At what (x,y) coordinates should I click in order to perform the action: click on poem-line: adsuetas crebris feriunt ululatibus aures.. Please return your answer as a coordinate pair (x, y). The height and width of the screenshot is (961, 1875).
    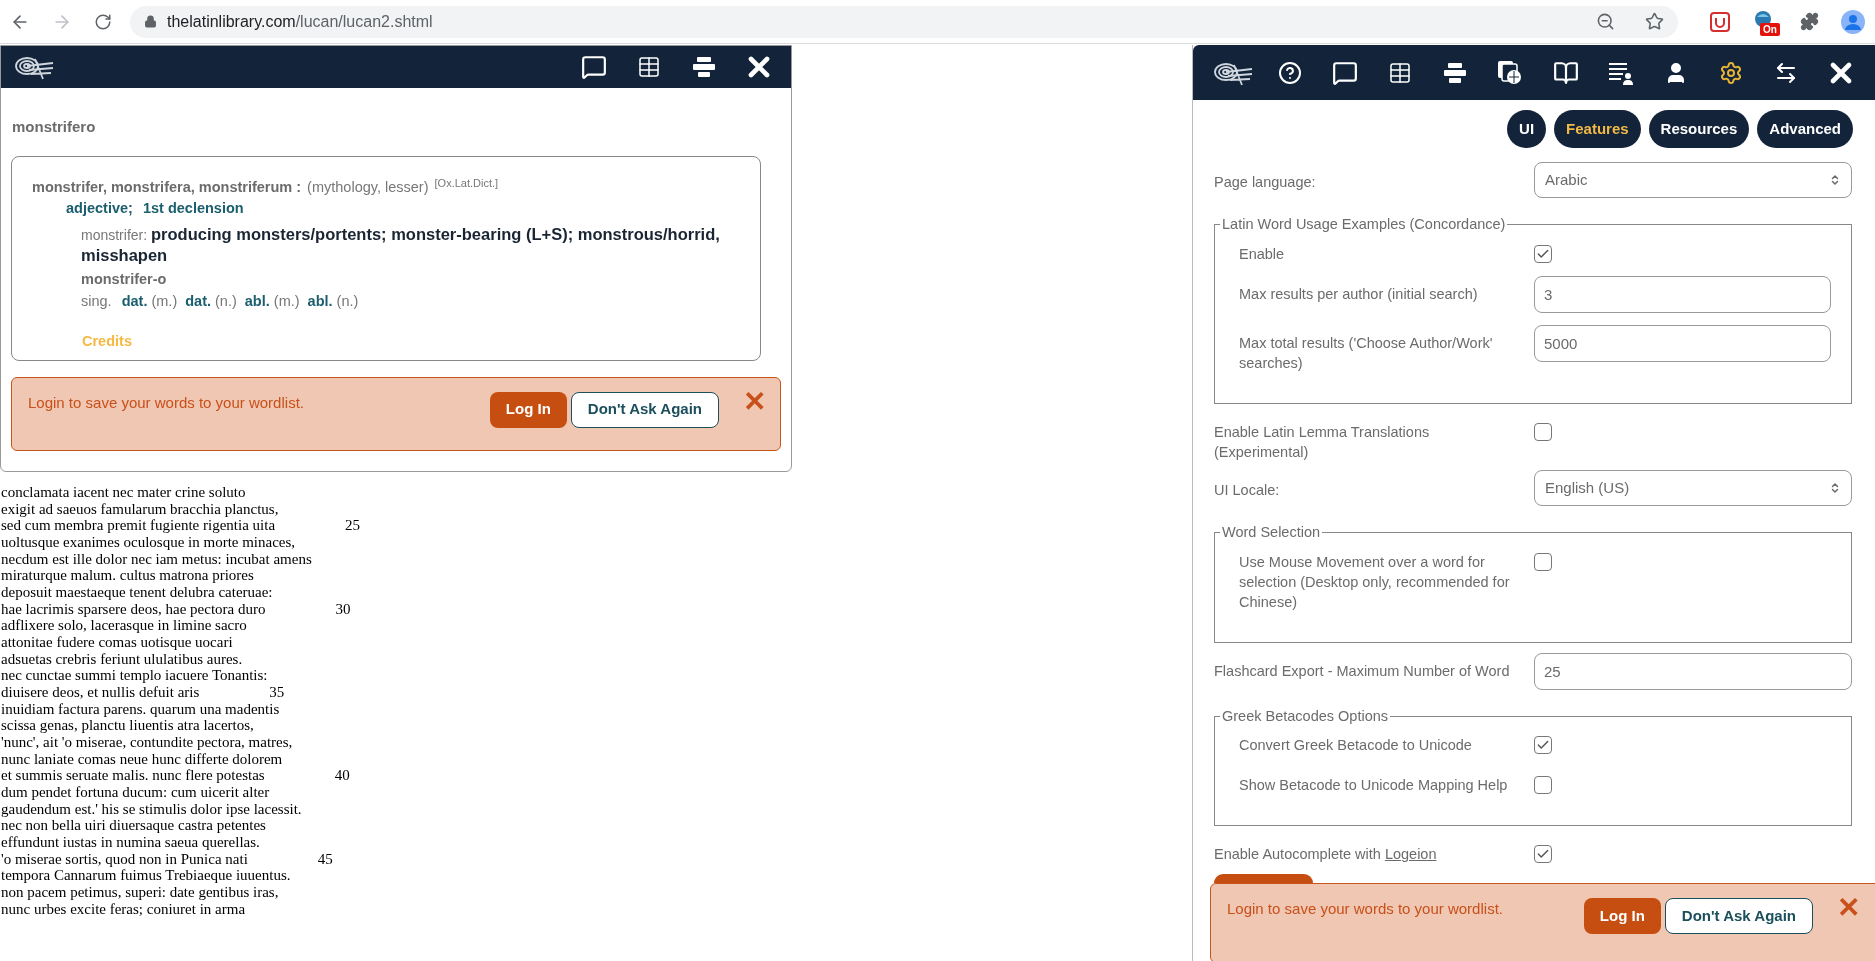
    Looking at the image, I should click on (122, 659).